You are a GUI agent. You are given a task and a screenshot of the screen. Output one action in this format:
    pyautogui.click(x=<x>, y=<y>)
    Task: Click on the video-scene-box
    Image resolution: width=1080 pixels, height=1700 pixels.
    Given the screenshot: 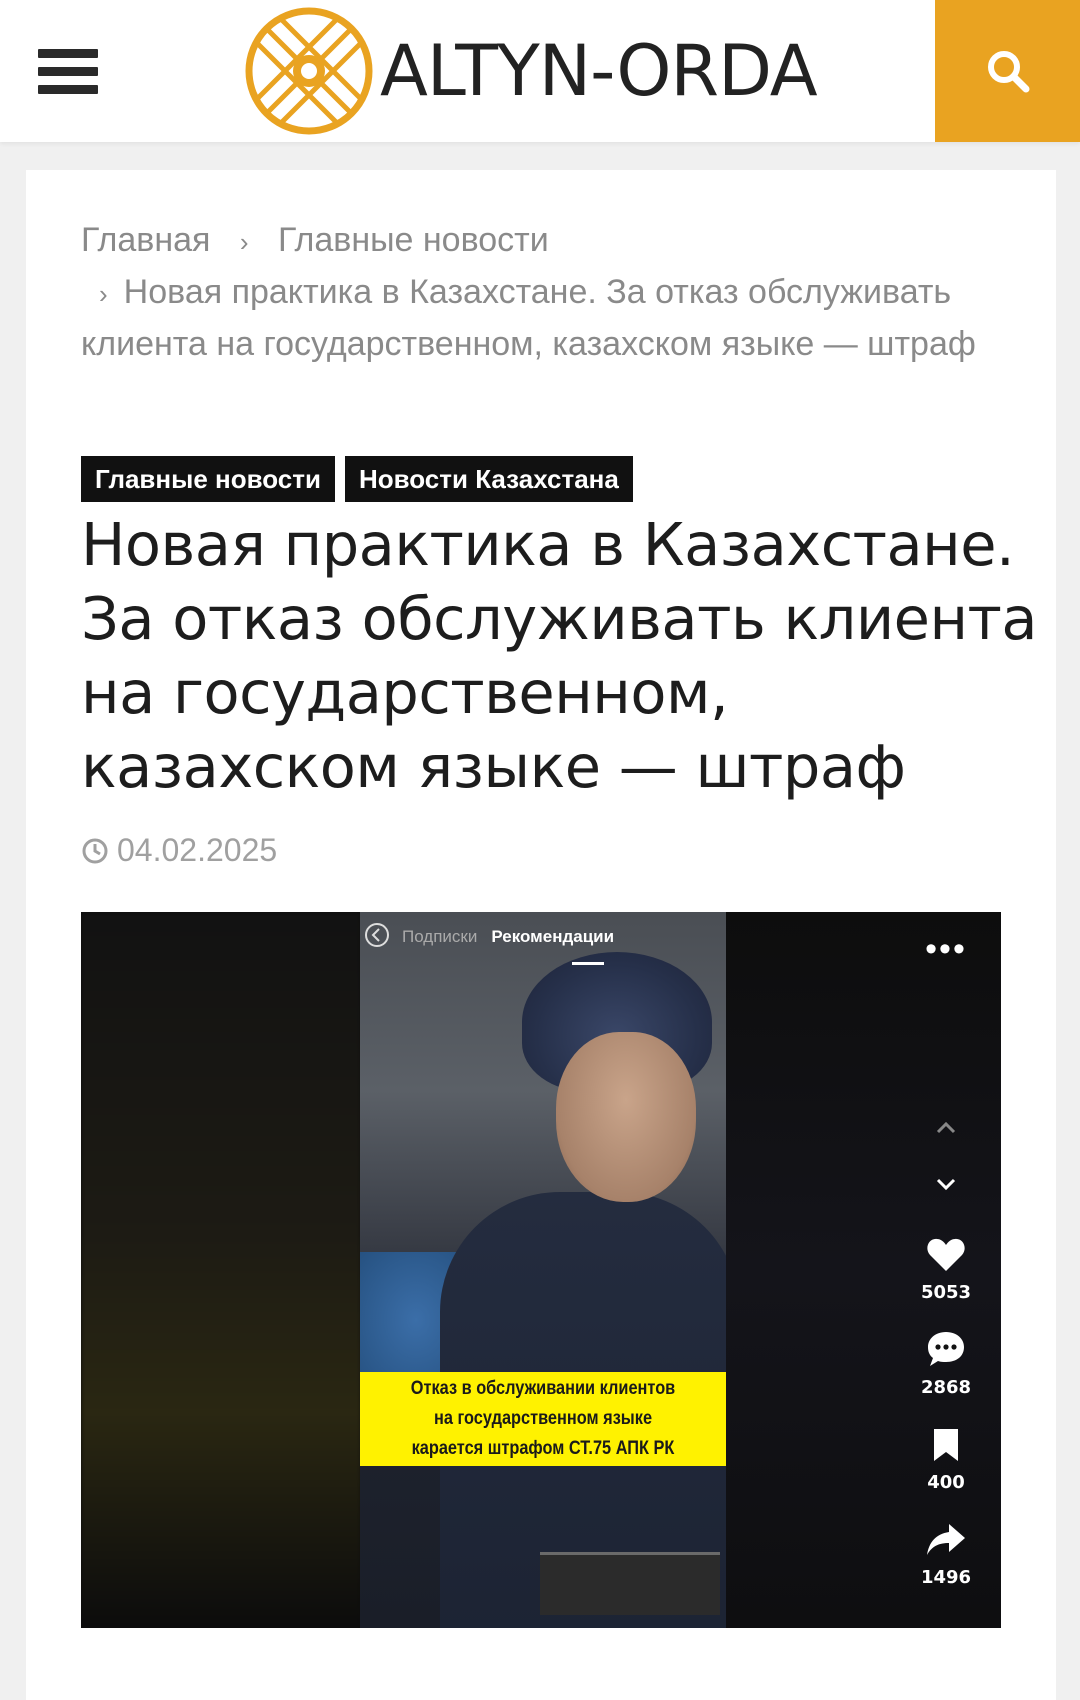 What is the action you would take?
    pyautogui.click(x=630, y=1583)
    